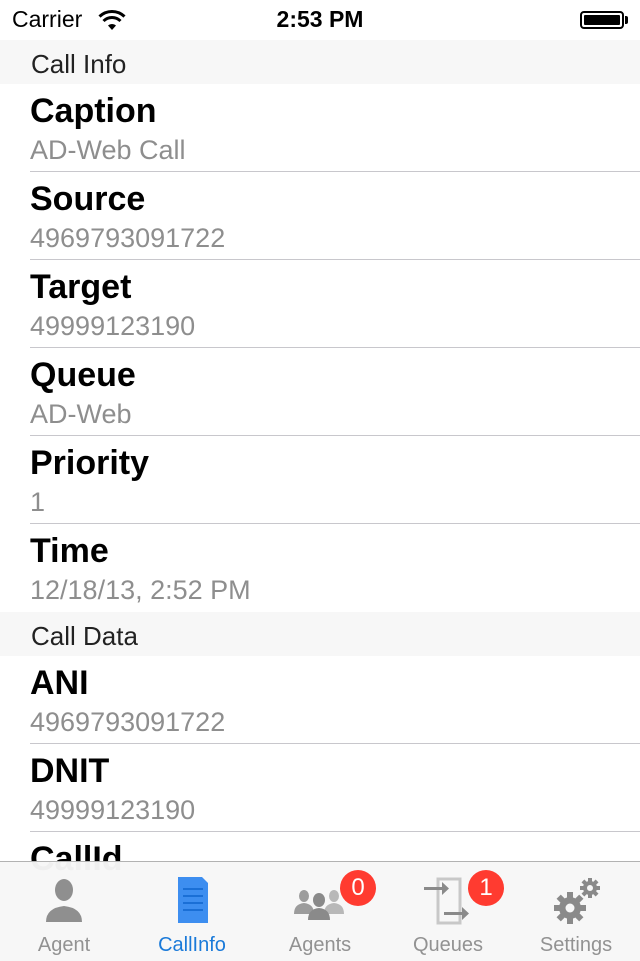 This screenshot has height=961, width=640. What do you see at coordinates (320, 128) in the screenshot?
I see `row-caption: Caption AD-Web Call` at bounding box center [320, 128].